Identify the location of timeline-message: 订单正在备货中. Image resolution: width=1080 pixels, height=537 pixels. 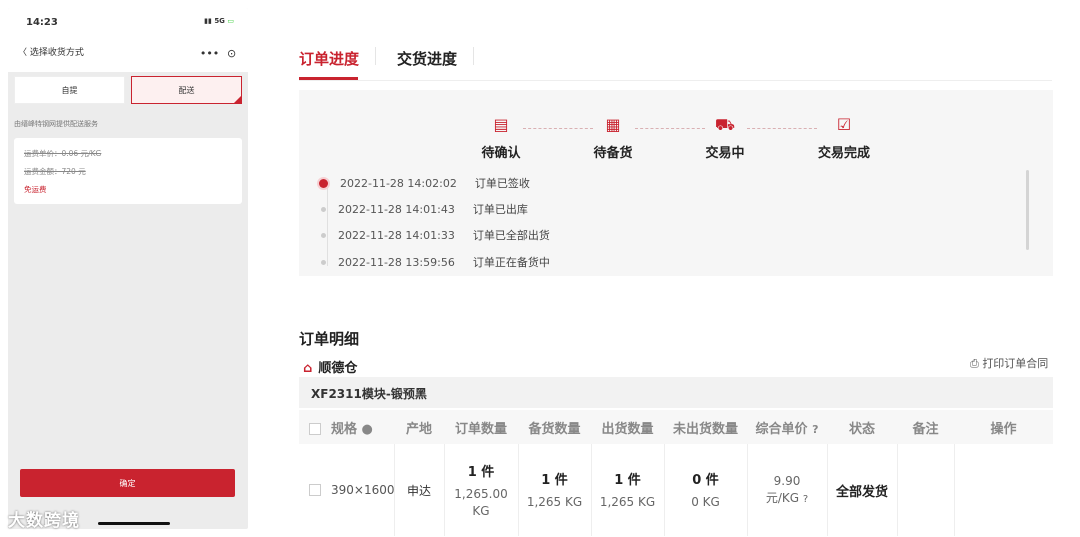
(511, 262).